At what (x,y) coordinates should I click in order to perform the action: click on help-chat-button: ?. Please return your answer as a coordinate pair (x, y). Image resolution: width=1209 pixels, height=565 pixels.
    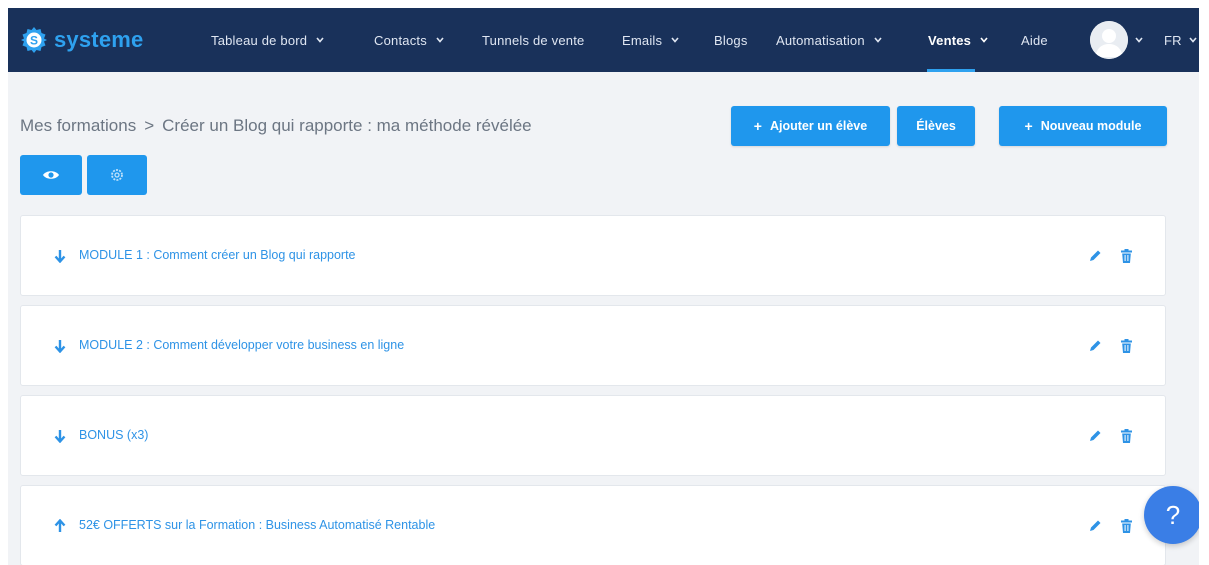
    Looking at the image, I should click on (1171, 515).